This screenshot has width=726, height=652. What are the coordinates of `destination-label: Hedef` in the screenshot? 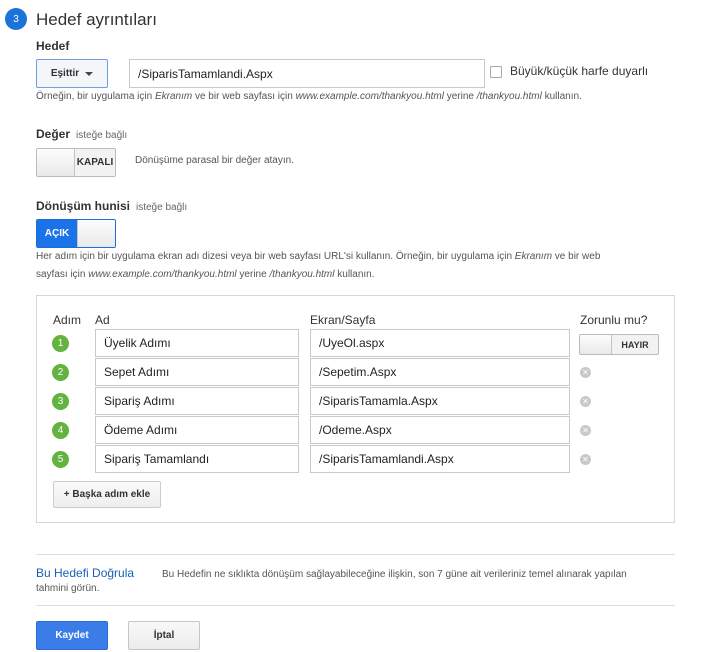 It's located at (53, 46).